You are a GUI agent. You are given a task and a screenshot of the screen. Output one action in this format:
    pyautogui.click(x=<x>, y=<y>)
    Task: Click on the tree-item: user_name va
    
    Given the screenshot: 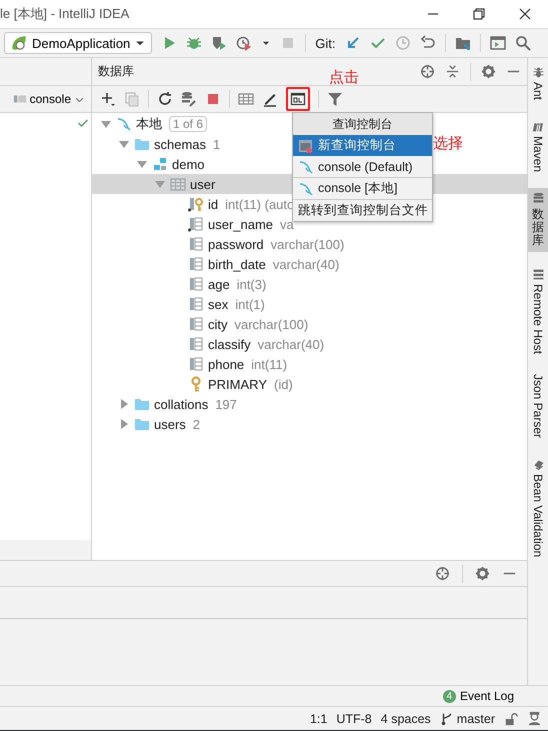 What is the action you would take?
    pyautogui.click(x=233, y=224)
    